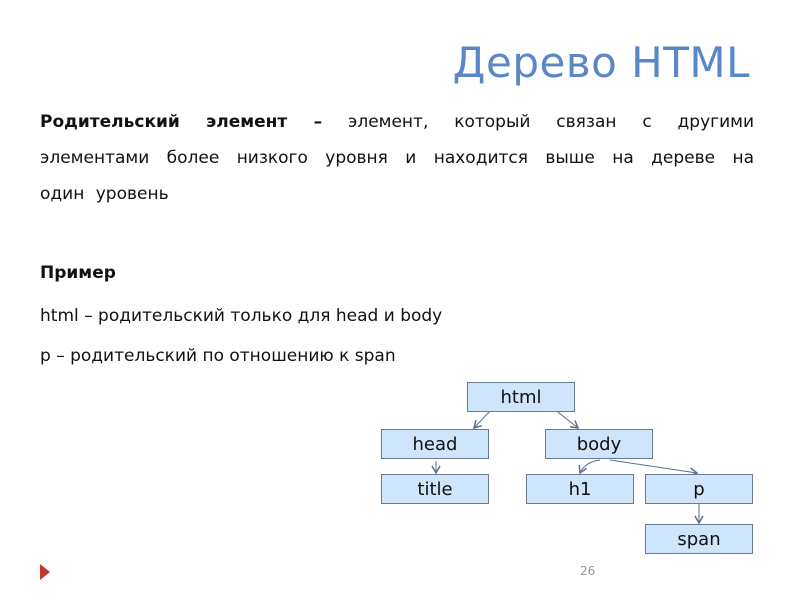  What do you see at coordinates (601, 62) in the screenshot?
I see `slide-title: Дерево HTML` at bounding box center [601, 62].